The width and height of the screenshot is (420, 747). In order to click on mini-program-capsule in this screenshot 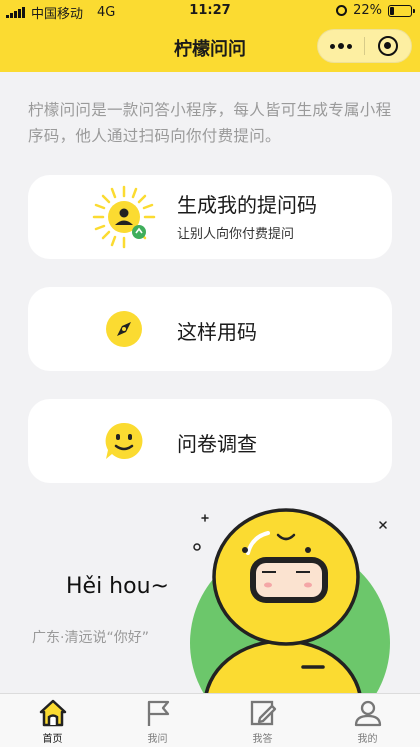, I will do `click(364, 46)`.